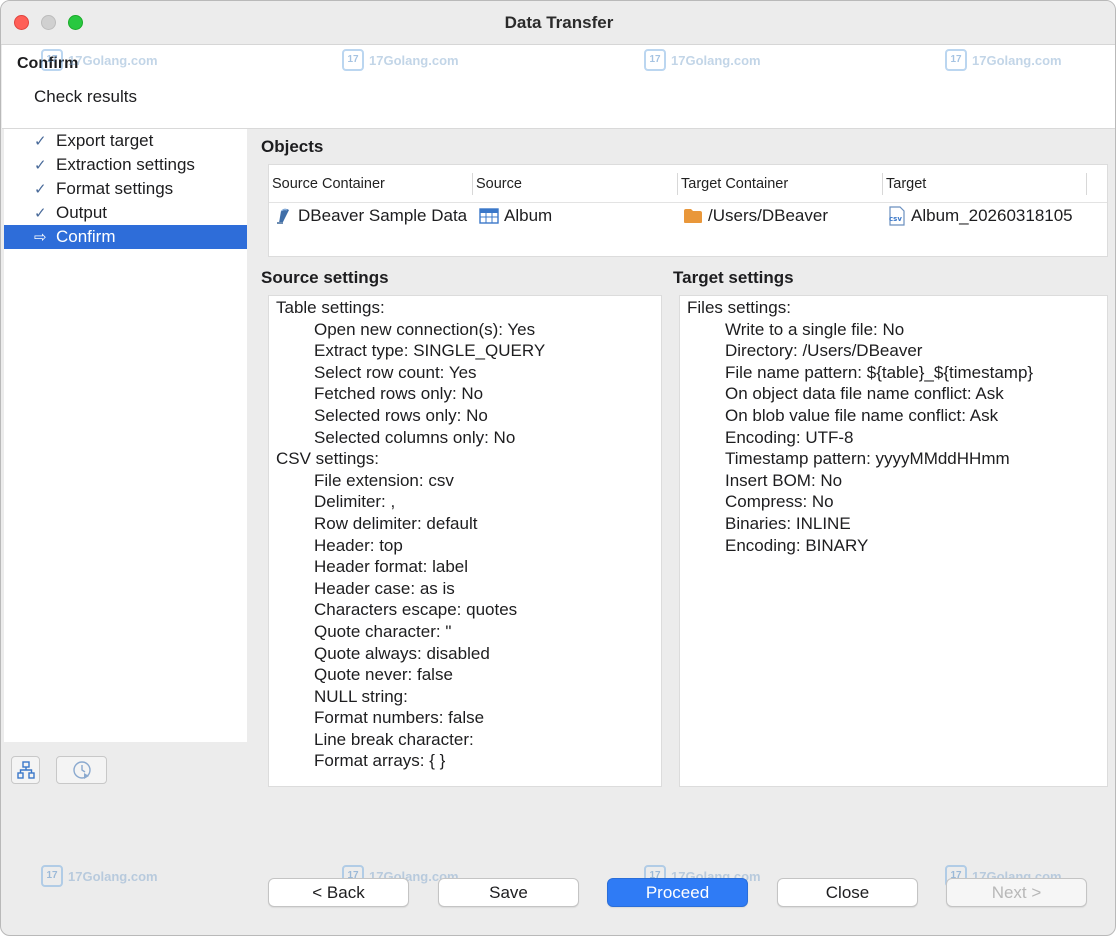 This screenshot has height=936, width=1116. What do you see at coordinates (399, 718) in the screenshot?
I see `settings-line: Format numbers: false` at bounding box center [399, 718].